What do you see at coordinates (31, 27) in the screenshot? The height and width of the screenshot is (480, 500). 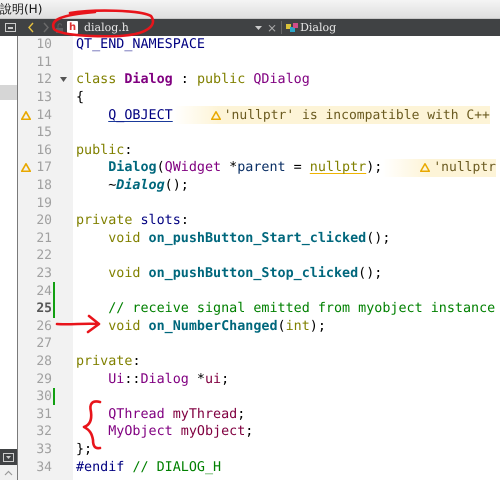 I see `back-icon` at bounding box center [31, 27].